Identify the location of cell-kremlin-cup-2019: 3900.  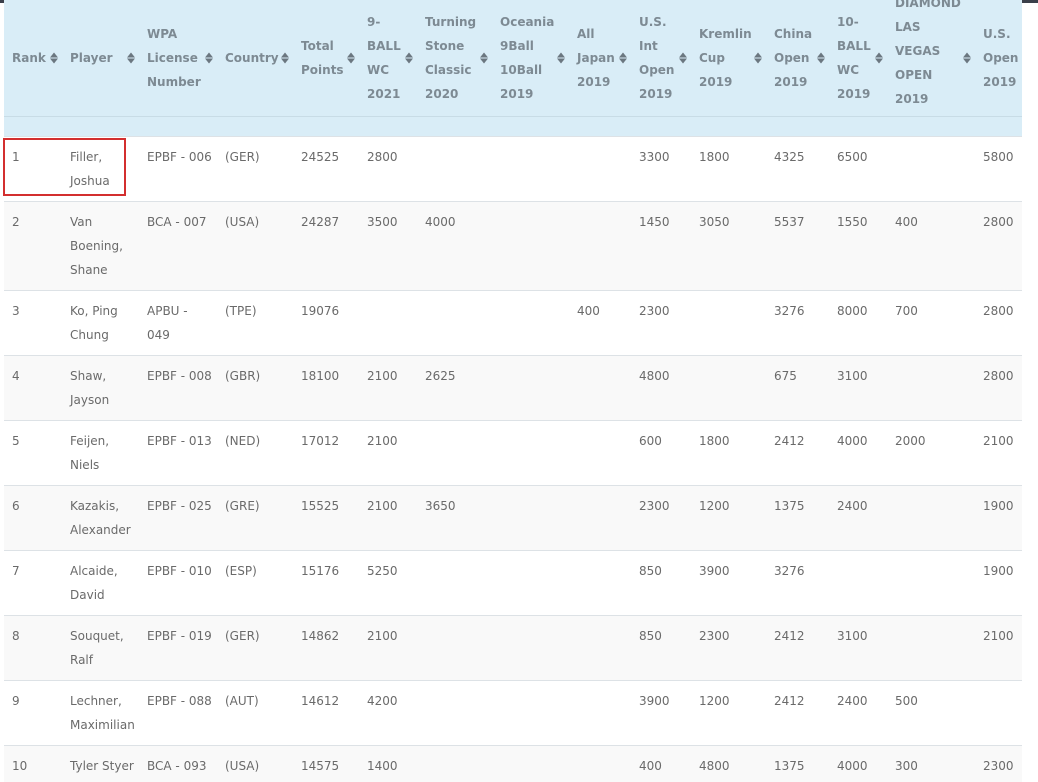
(728, 582).